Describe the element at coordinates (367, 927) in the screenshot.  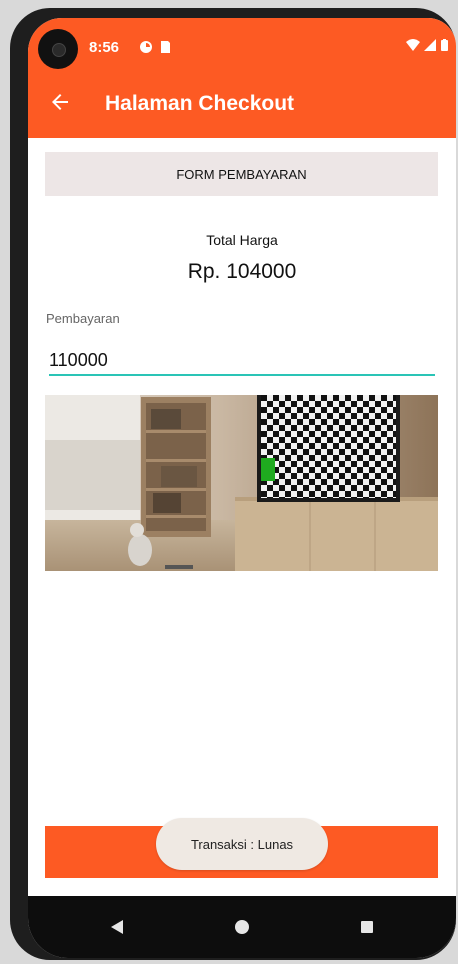
I see `recents-square-icon` at that location.